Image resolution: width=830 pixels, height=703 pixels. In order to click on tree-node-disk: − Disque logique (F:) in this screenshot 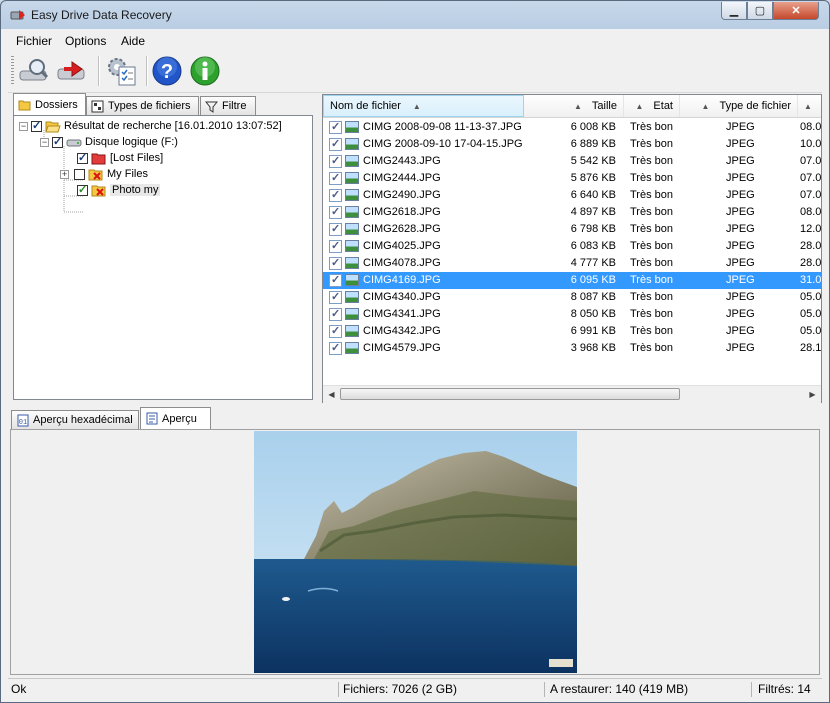, I will do `click(109, 142)`.